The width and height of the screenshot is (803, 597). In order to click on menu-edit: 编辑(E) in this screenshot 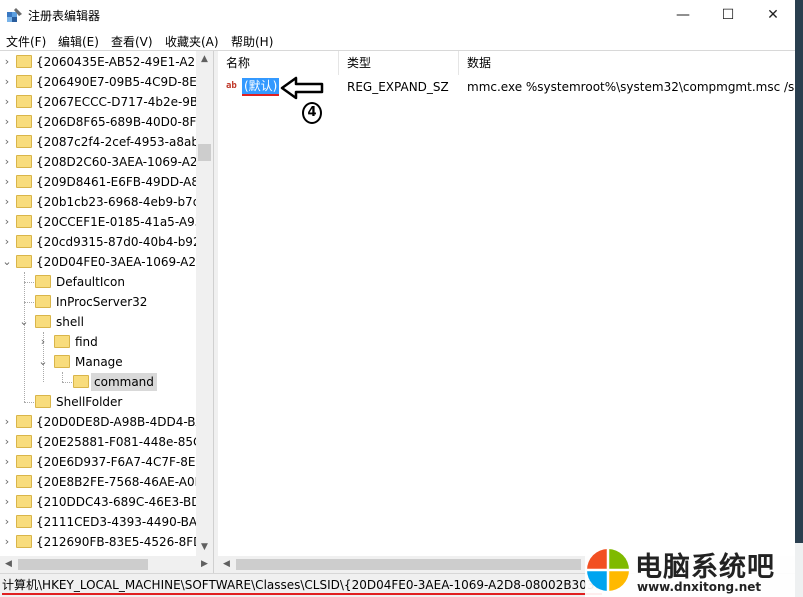, I will do `click(78, 41)`.